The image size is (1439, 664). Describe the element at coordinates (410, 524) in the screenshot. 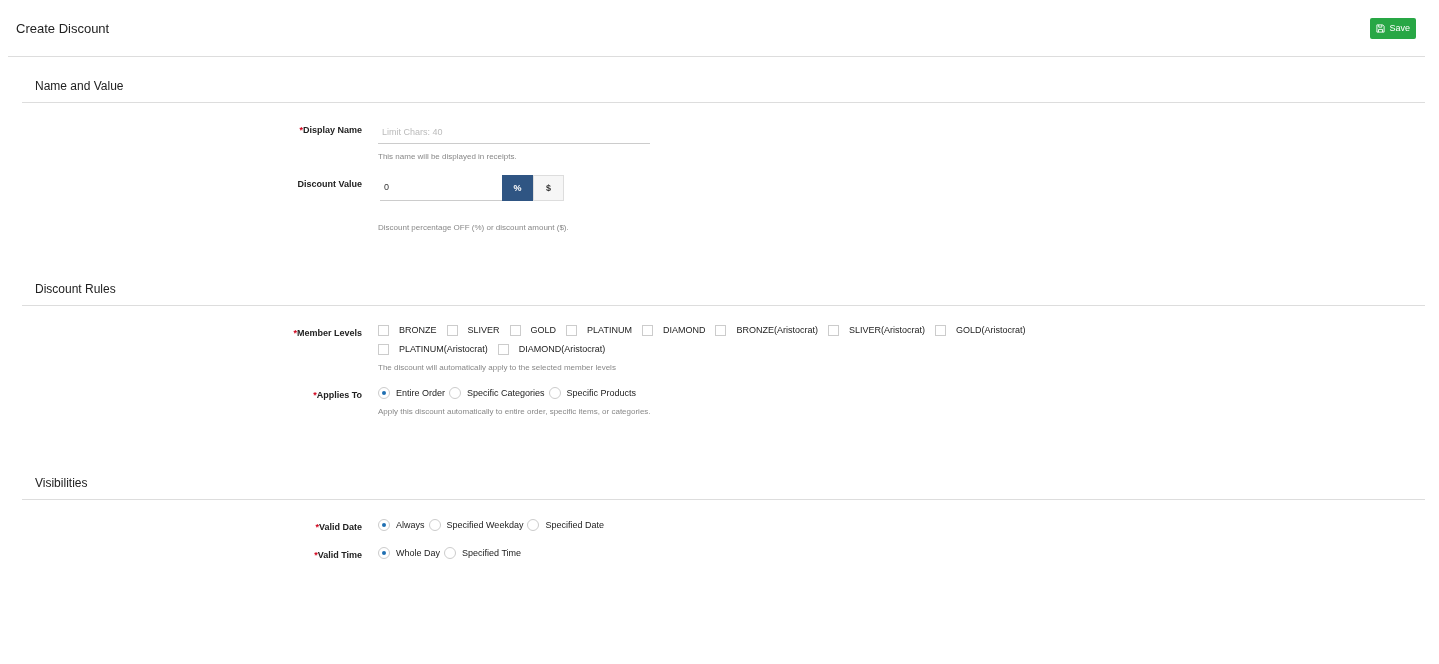

I see `radio-label: Always` at that location.